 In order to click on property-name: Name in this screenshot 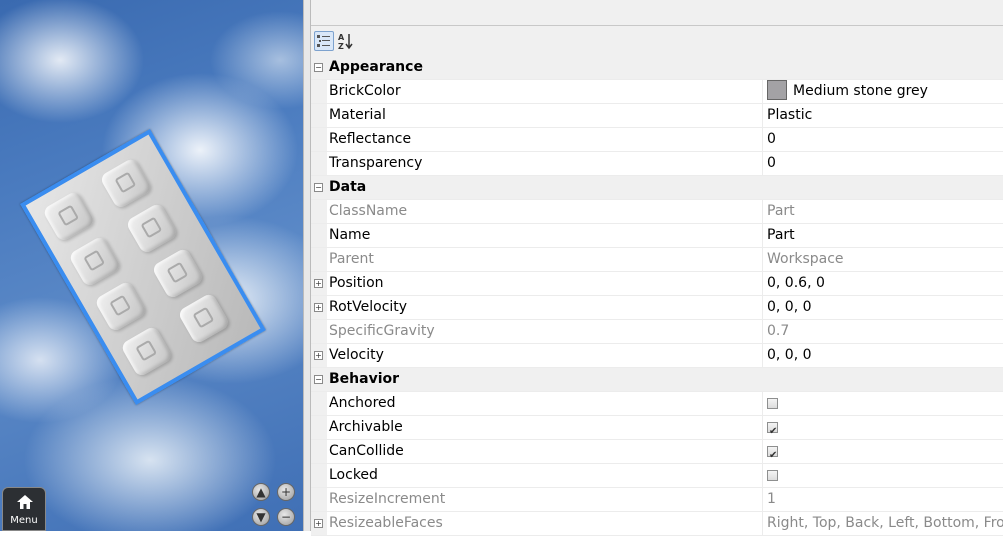, I will do `click(350, 235)`.